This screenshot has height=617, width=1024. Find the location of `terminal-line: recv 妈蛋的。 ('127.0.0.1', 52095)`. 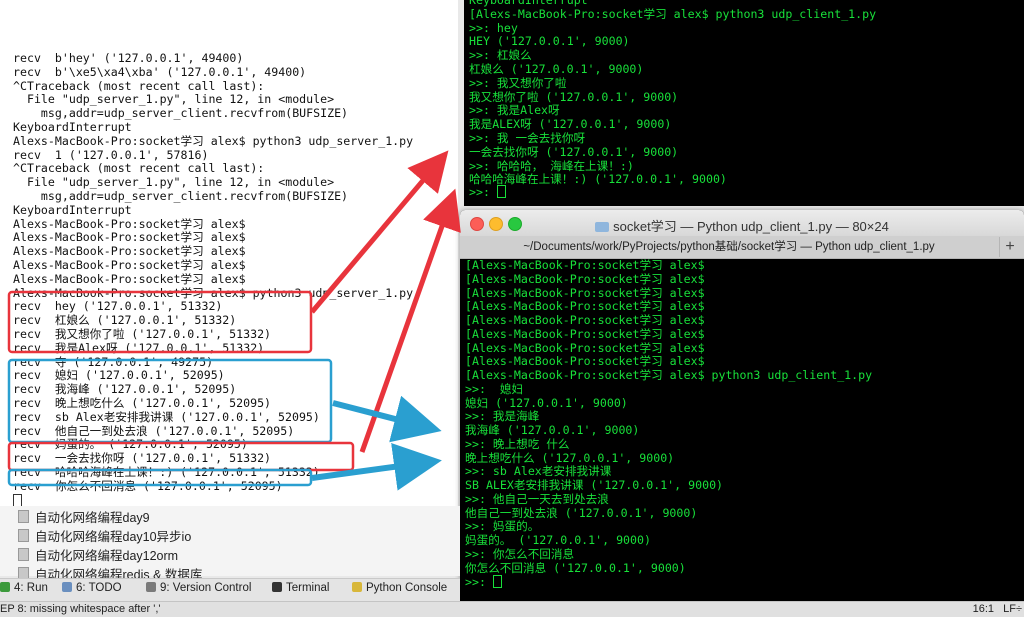

terminal-line: recv 妈蛋的。 ('127.0.0.1', 52095) is located at coordinates (130, 444).